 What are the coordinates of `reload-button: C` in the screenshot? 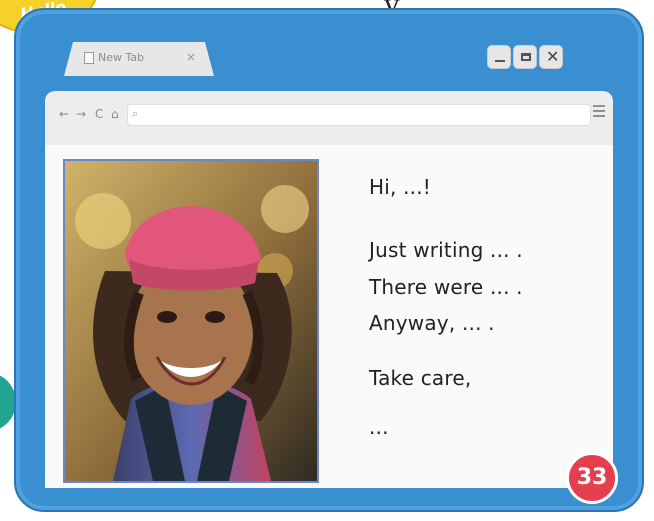 It's located at (99, 114).